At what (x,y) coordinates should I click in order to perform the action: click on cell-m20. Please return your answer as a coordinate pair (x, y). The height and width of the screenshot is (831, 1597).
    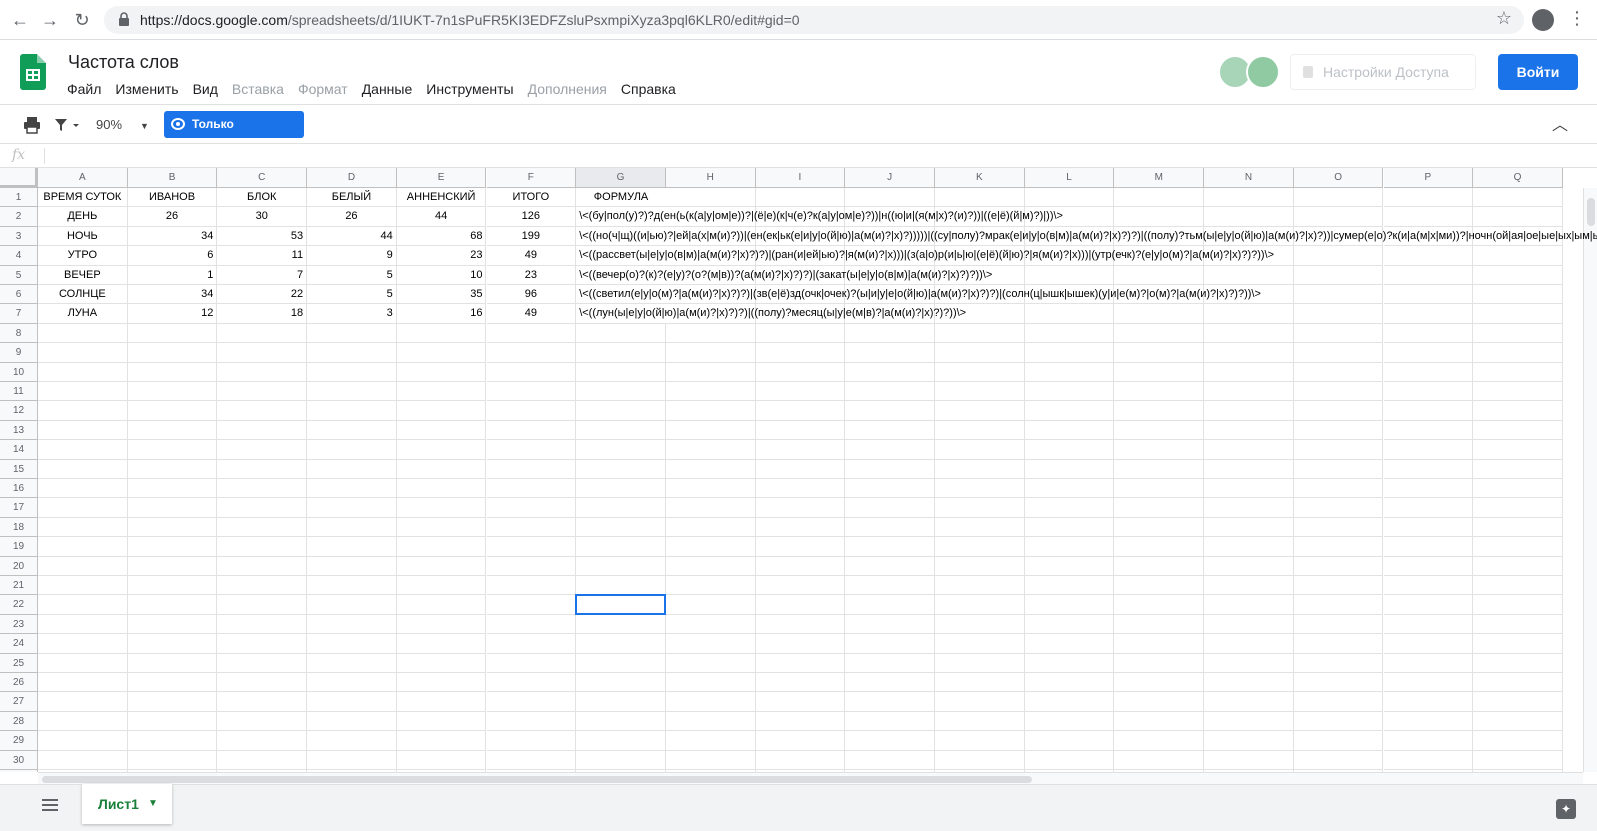
    Looking at the image, I should click on (1159, 566).